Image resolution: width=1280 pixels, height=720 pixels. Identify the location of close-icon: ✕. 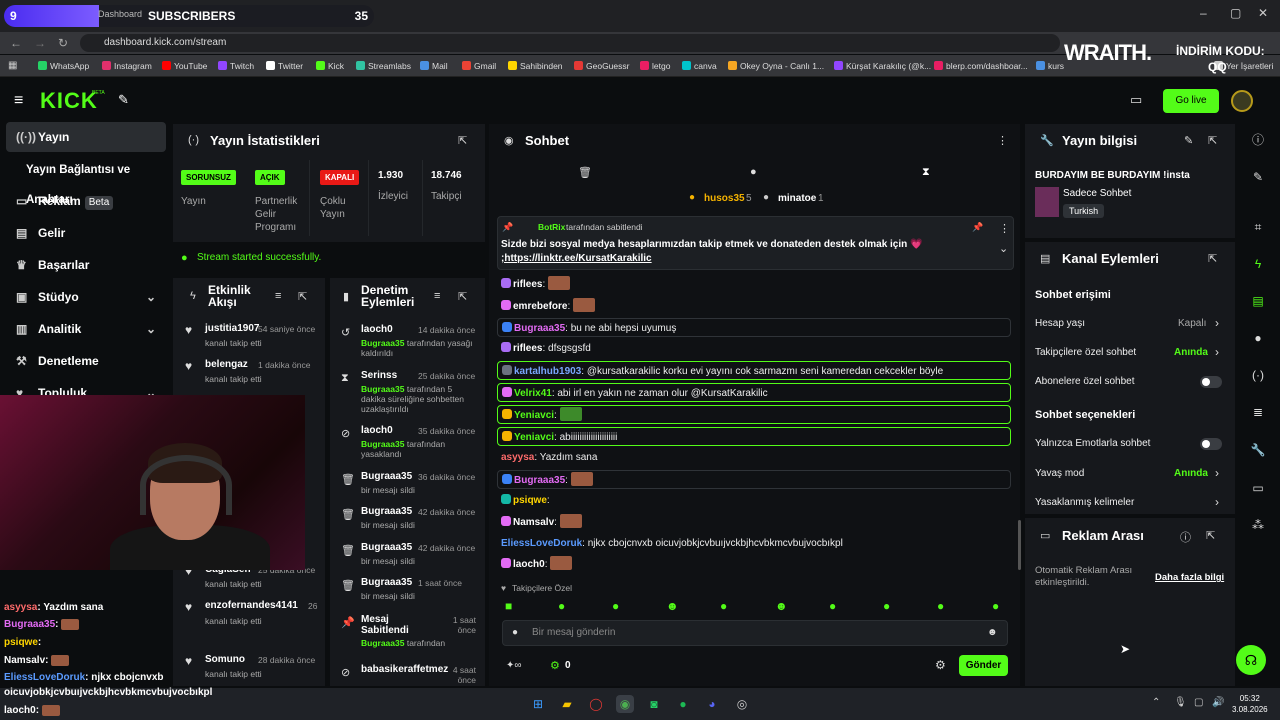
(1263, 13).